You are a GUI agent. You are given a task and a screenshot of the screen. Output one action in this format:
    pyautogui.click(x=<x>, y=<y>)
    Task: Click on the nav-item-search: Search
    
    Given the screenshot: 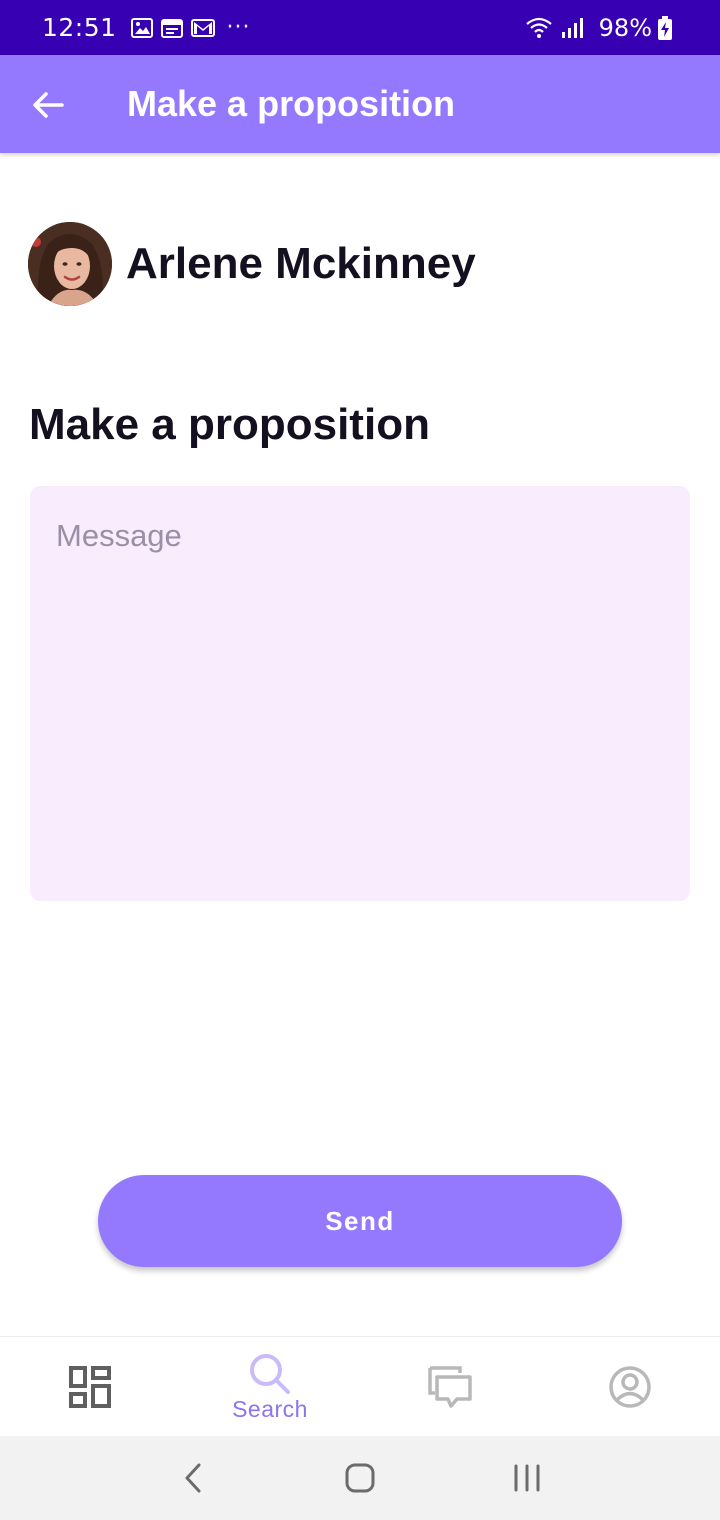 What is the action you would take?
    pyautogui.click(x=270, y=1387)
    